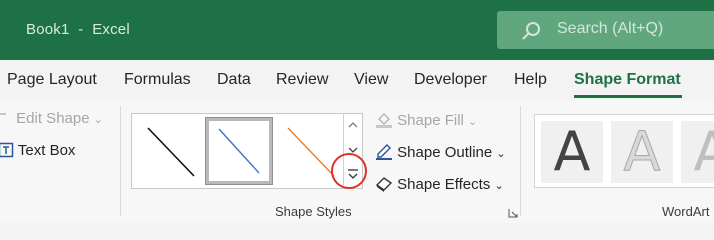 The width and height of the screenshot is (714, 240). Describe the element at coordinates (234, 80) in the screenshot. I see `tab-data: Data` at that location.